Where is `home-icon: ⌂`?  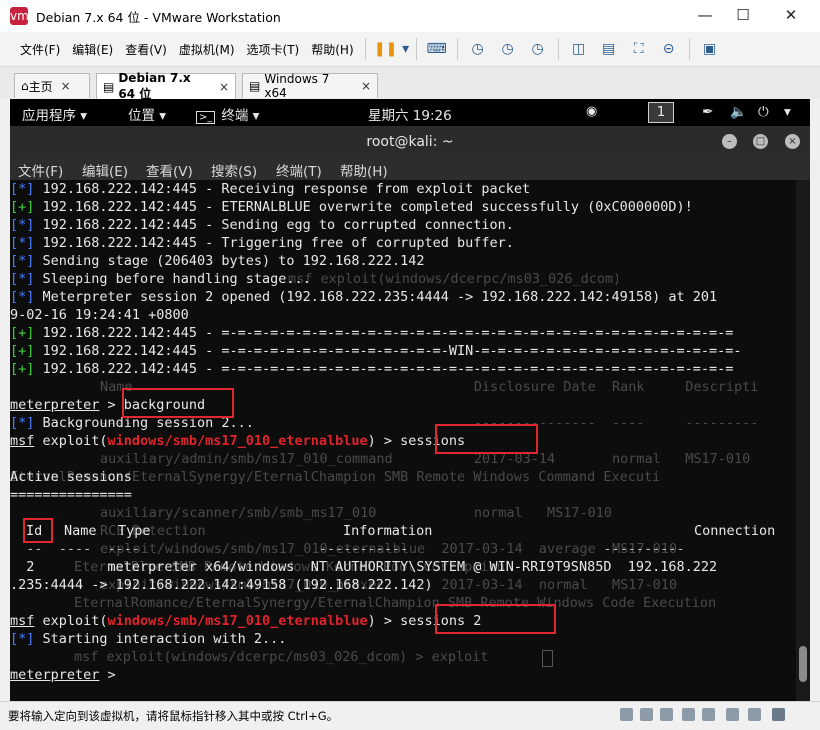 home-icon: ⌂ is located at coordinates (25, 86).